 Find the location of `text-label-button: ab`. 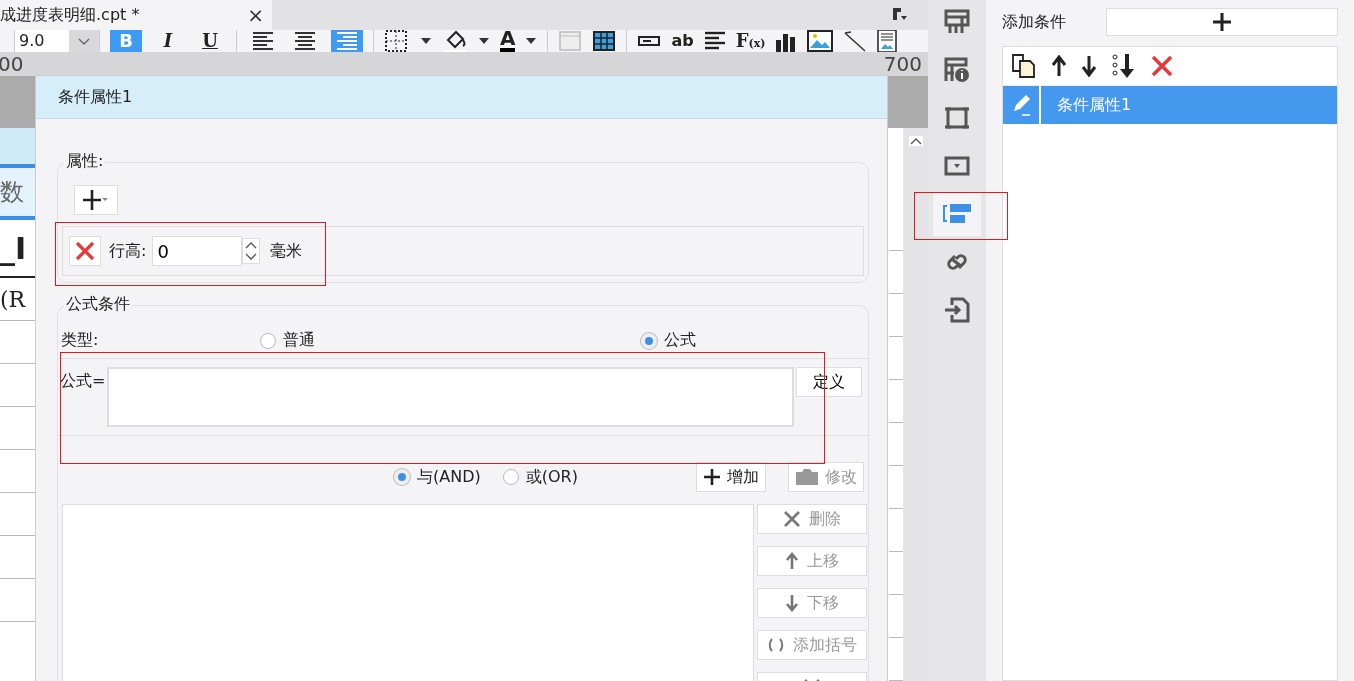

text-label-button: ab is located at coordinates (682, 41).